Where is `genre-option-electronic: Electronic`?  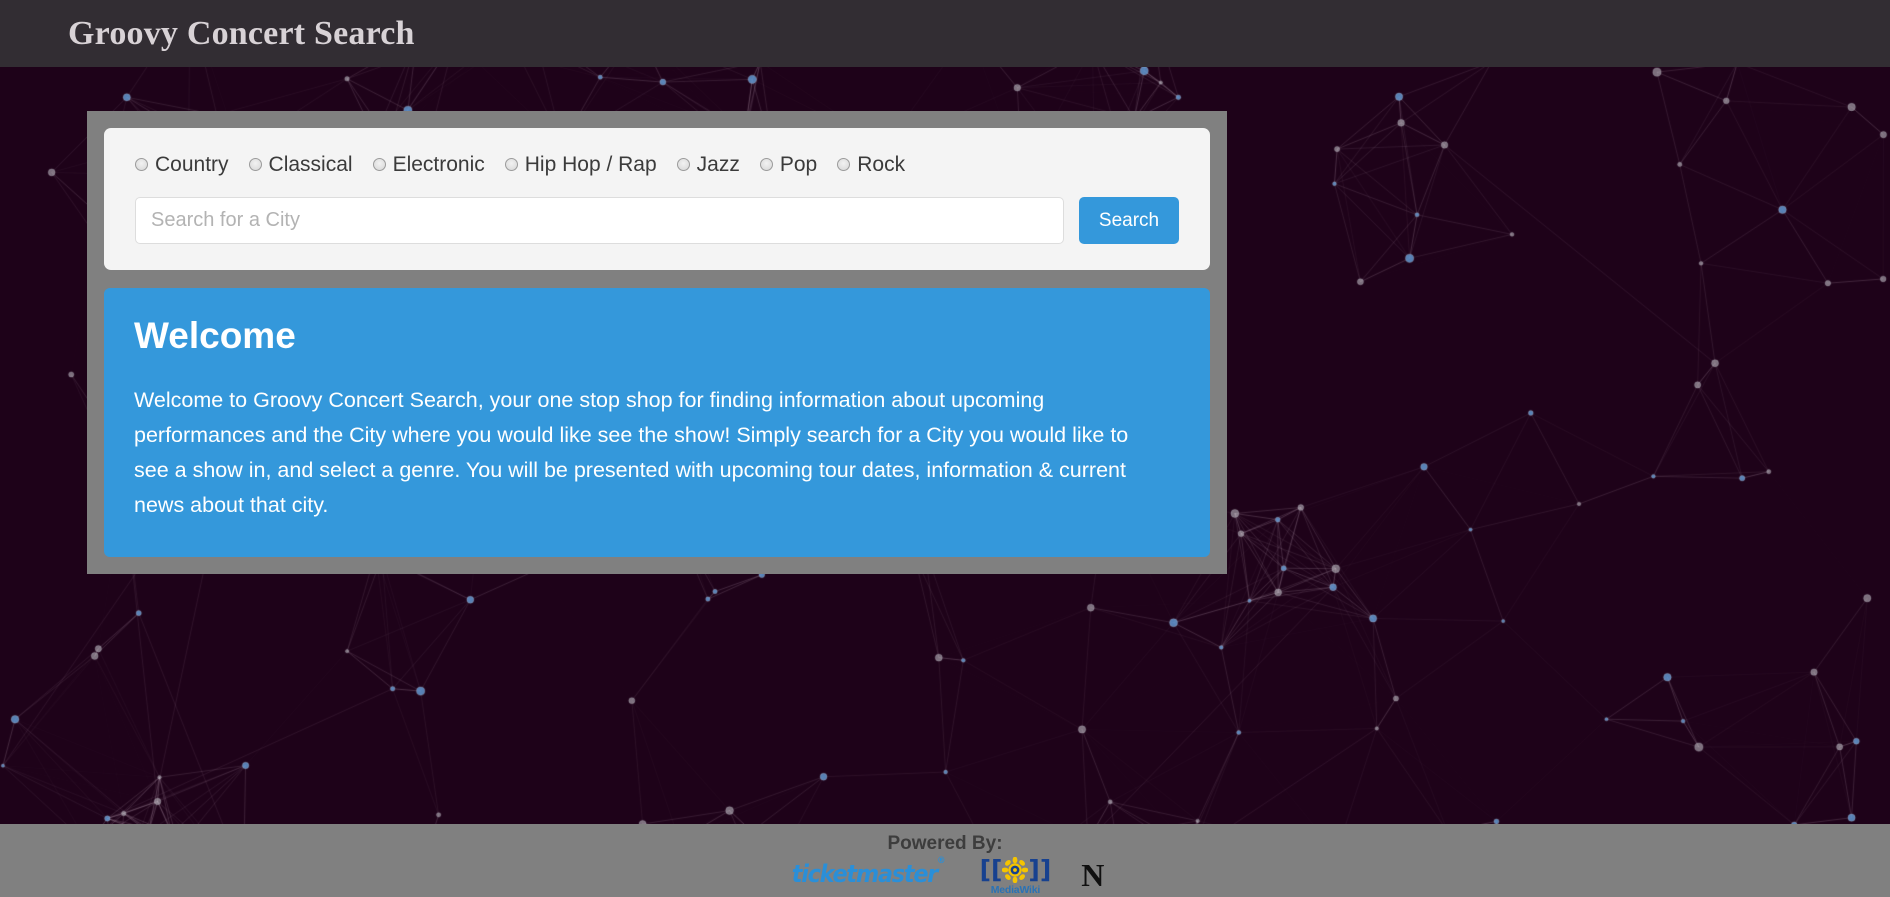
genre-option-electronic: Electronic is located at coordinates (428, 164).